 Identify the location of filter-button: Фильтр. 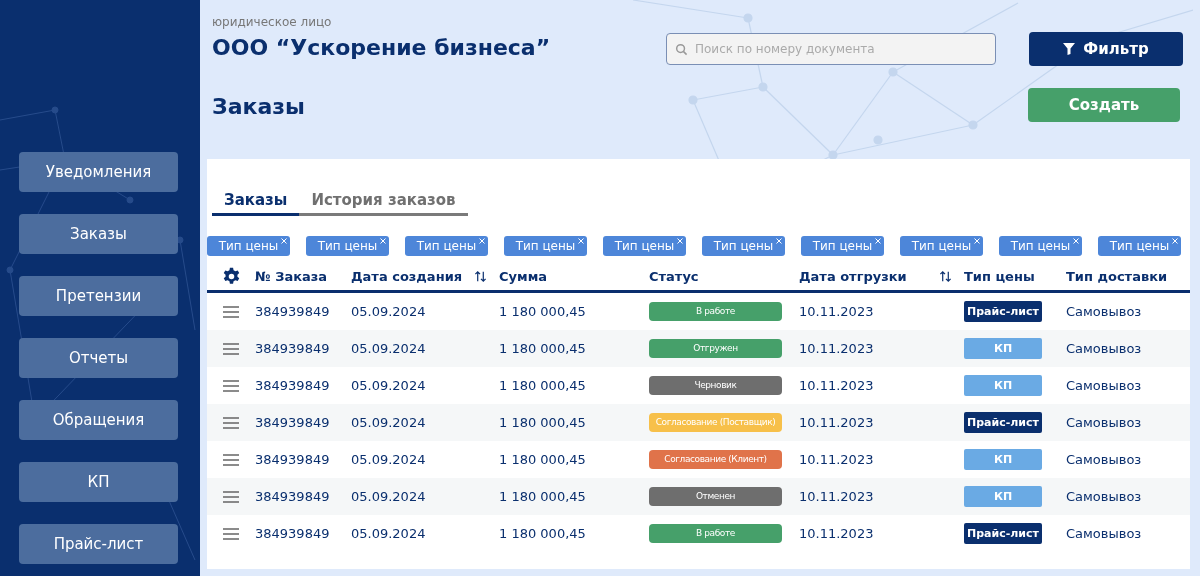
(1106, 49).